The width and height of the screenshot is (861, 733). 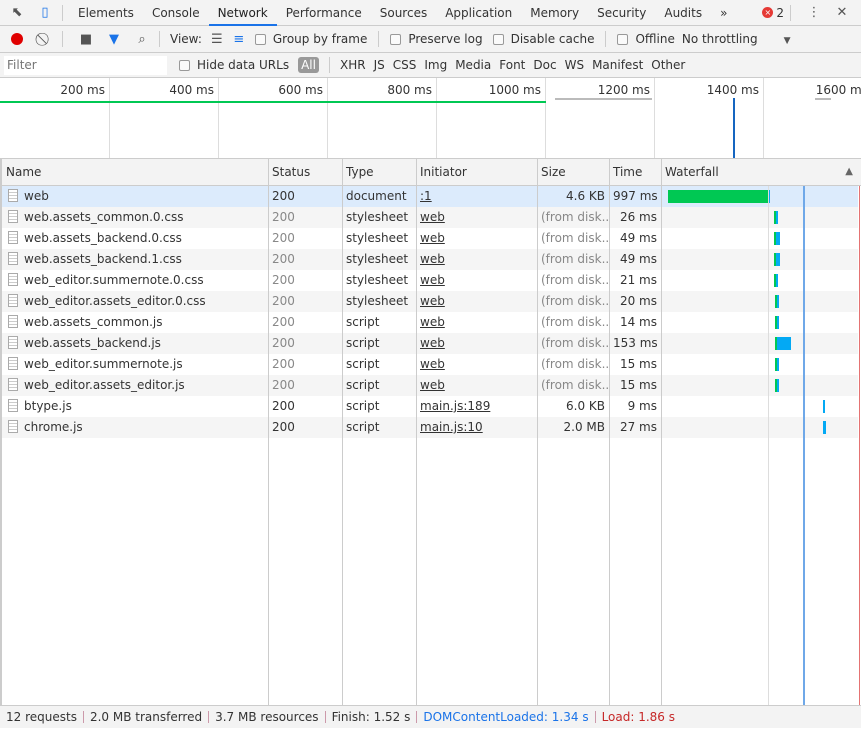 I want to click on tab-network: Network, so click(x=242, y=13).